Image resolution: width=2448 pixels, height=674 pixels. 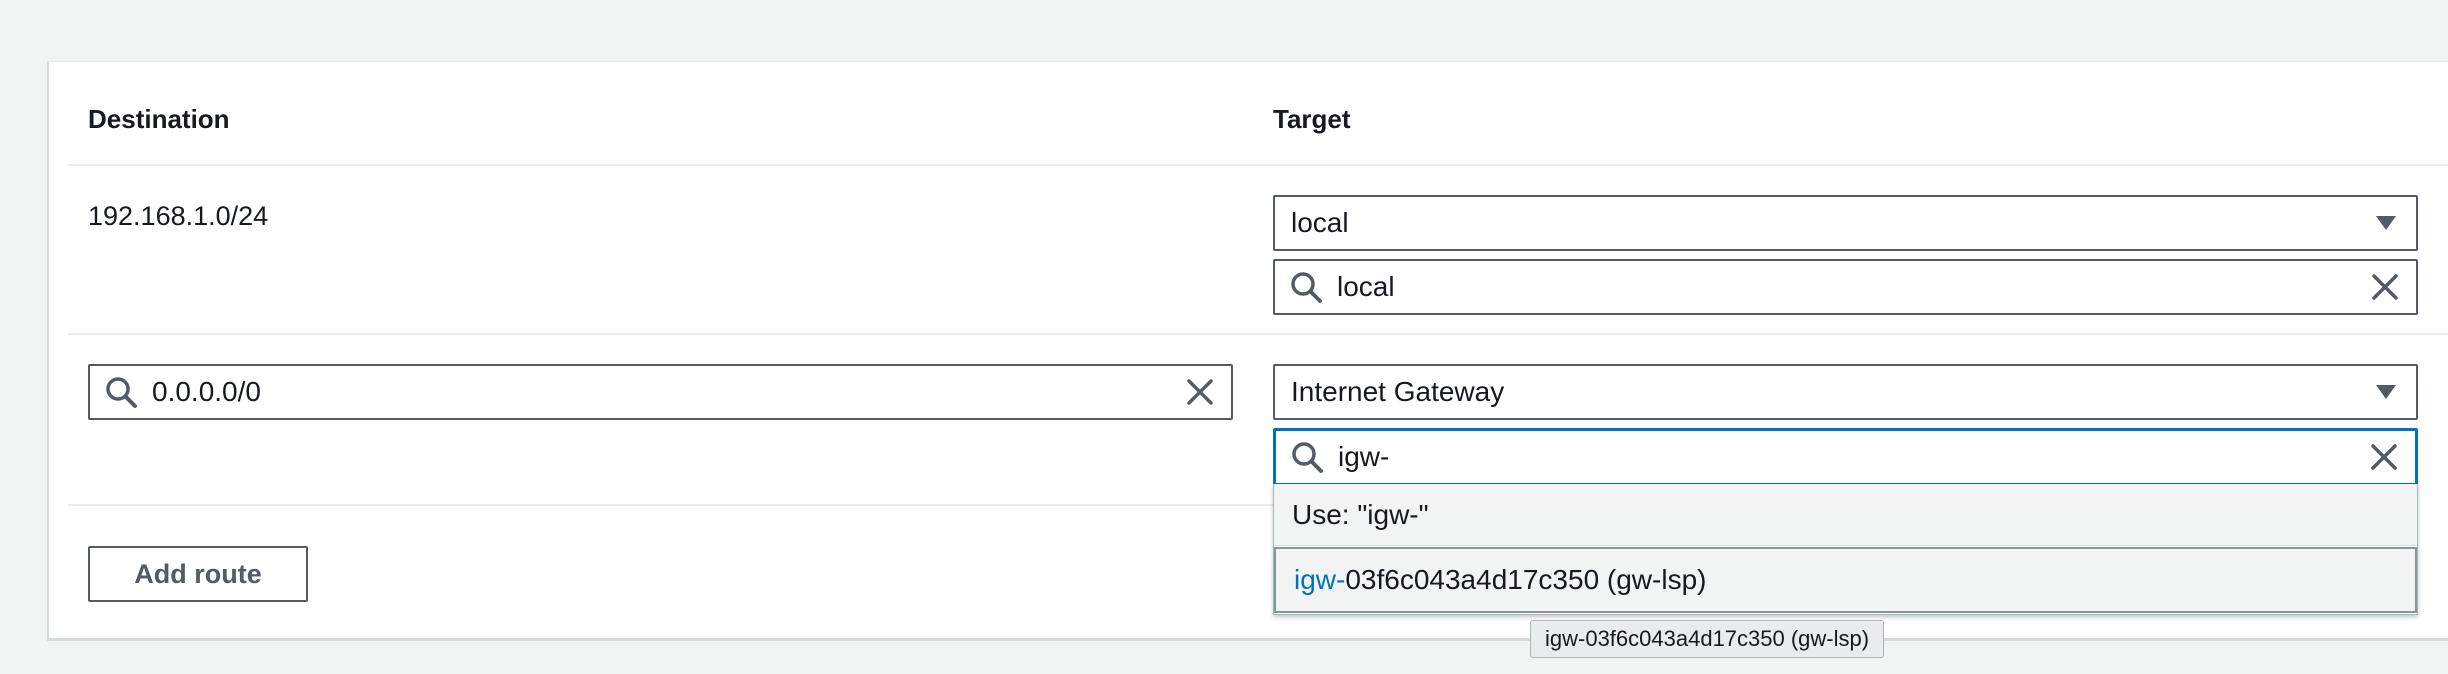 What do you see at coordinates (1398, 391) in the screenshot?
I see `target-type-value: Internet Gateway` at bounding box center [1398, 391].